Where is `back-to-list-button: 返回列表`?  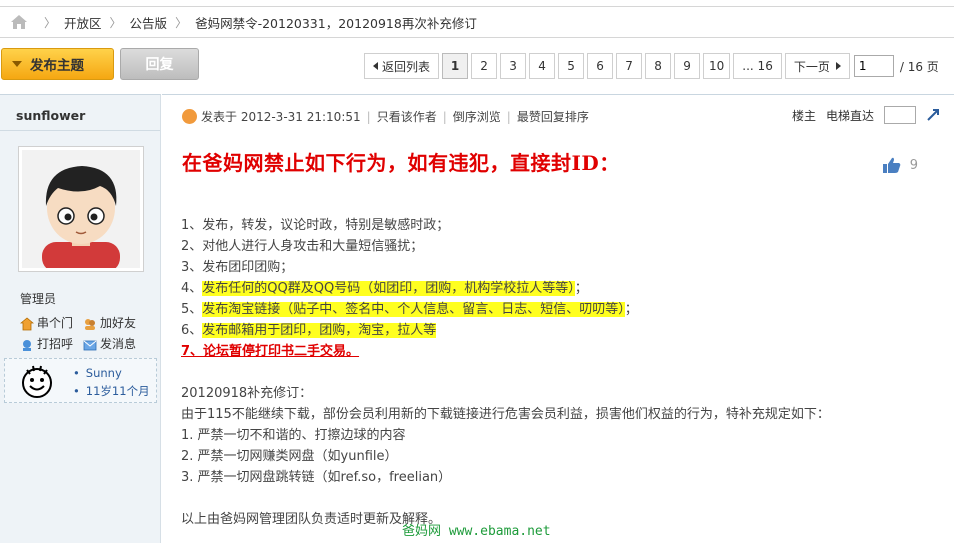 back-to-list-button: 返回列表 is located at coordinates (402, 66).